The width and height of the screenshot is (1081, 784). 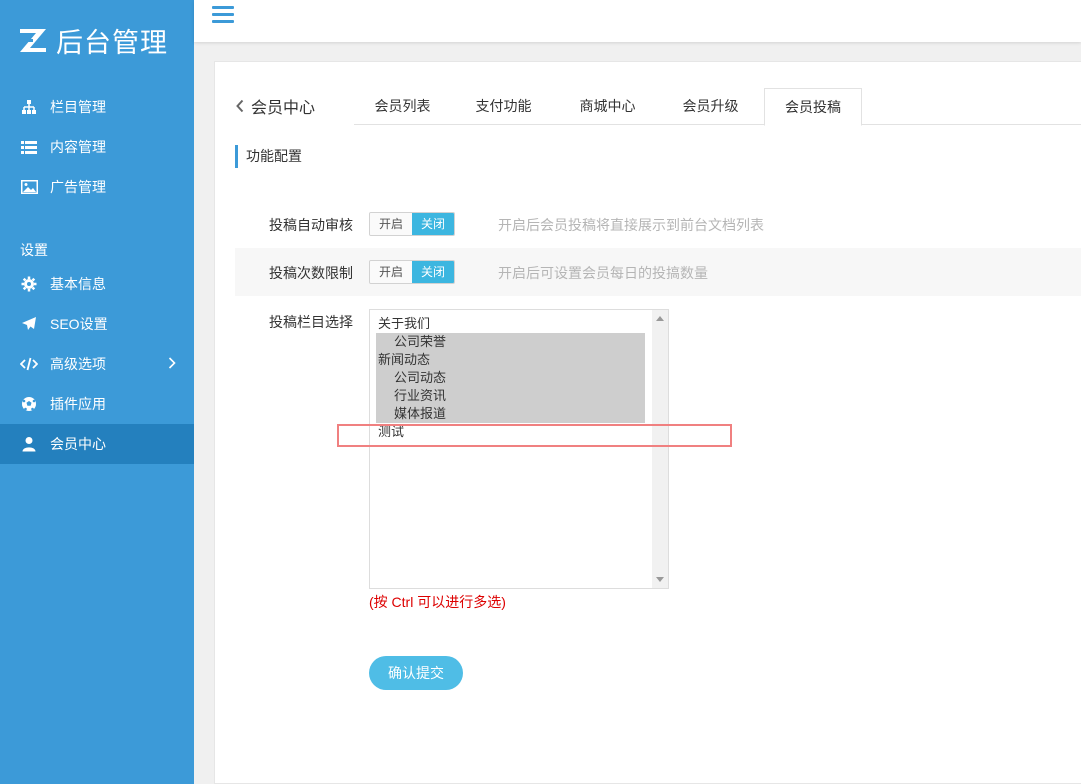 I want to click on auto-review-toggle: 开启 关闭, so click(x=412, y=224).